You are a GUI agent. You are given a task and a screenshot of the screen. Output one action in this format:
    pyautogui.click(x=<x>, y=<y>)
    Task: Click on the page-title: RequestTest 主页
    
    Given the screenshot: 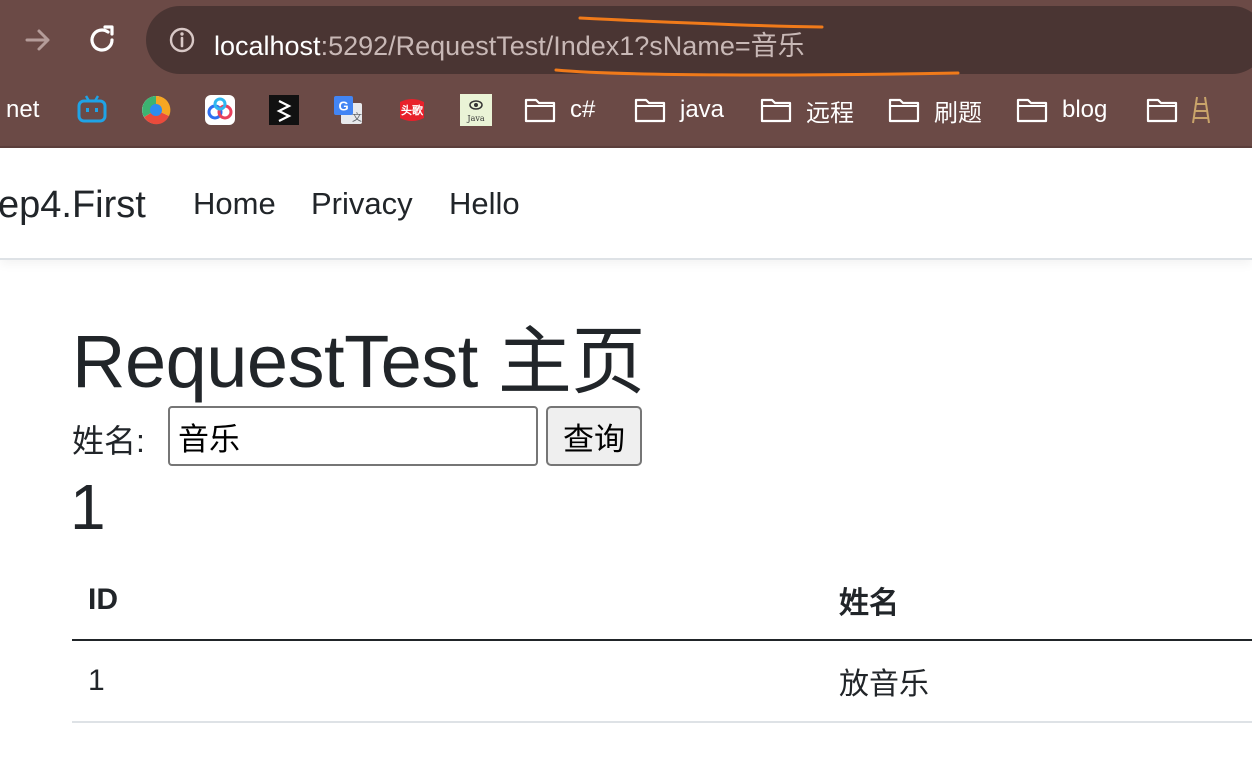 What is the action you would take?
    pyautogui.click(x=358, y=361)
    